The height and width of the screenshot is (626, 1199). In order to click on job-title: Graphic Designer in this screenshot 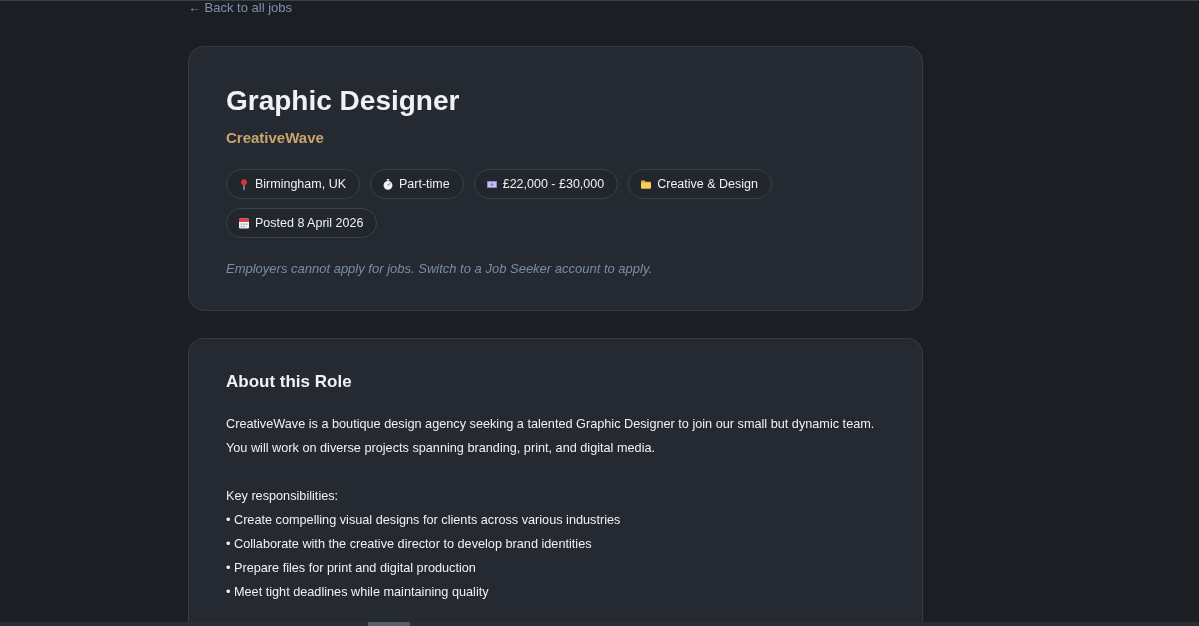, I will do `click(343, 101)`.